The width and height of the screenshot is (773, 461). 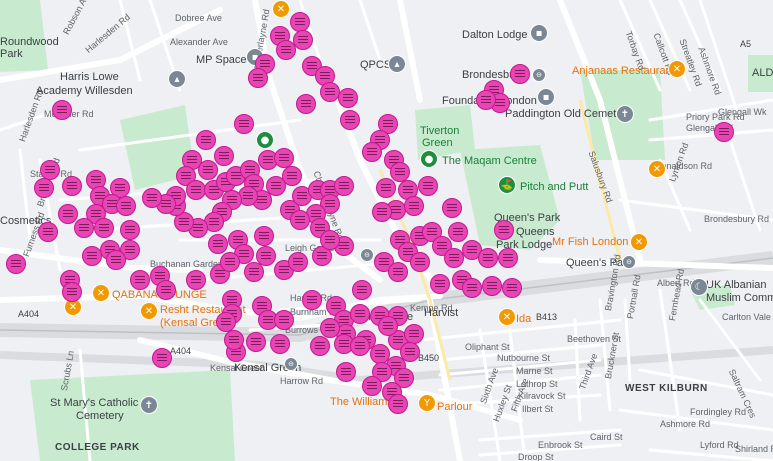 What do you see at coordinates (699, 287) in the screenshot?
I see `mosque-icon: ☾` at bounding box center [699, 287].